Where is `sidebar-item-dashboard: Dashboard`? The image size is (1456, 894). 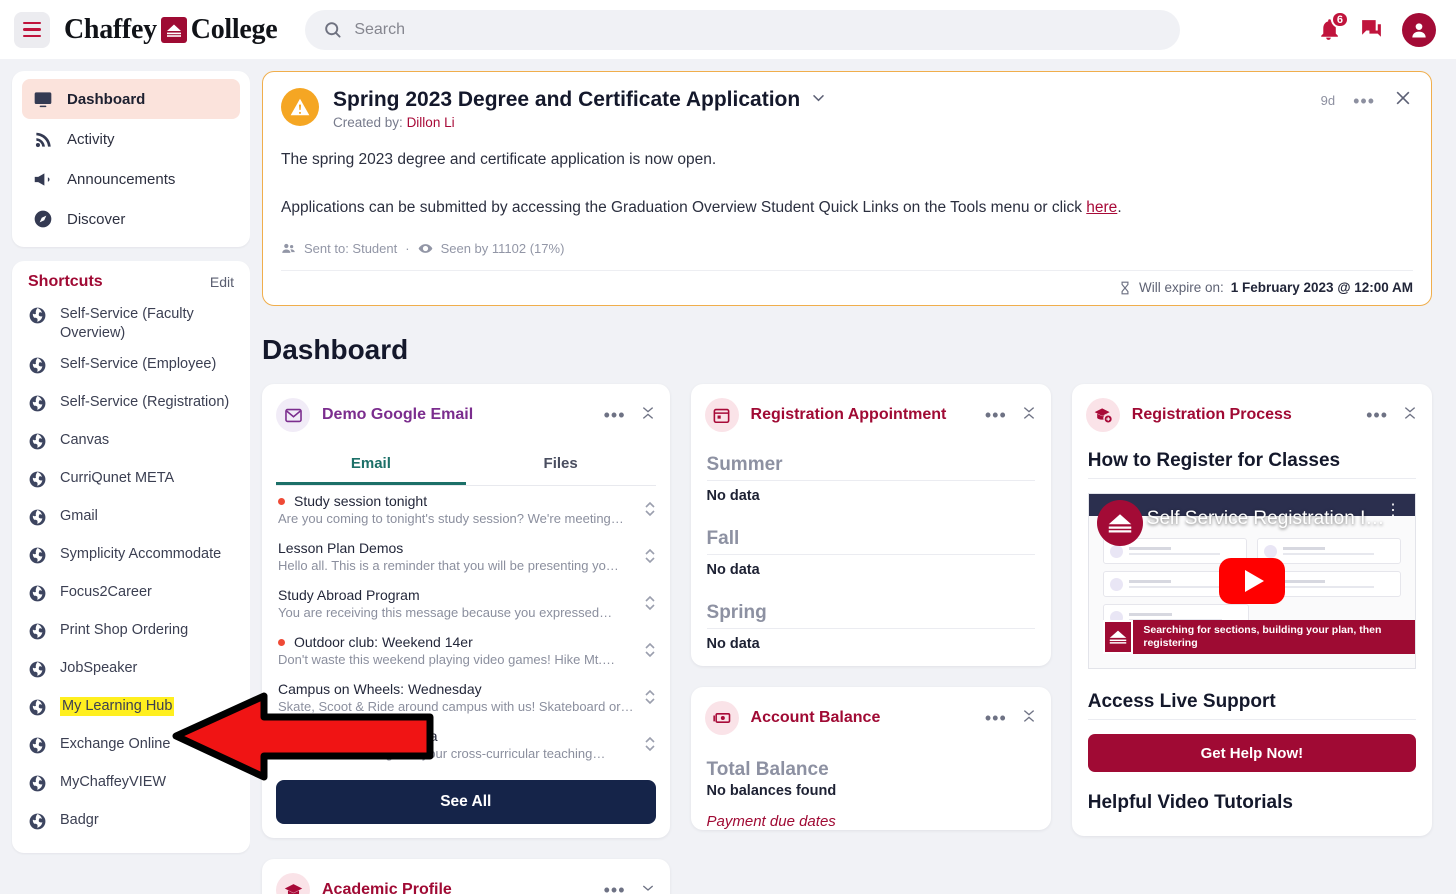
sidebar-item-dashboard: Dashboard is located at coordinates (131, 99).